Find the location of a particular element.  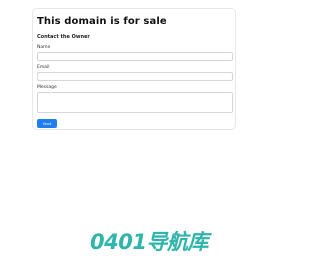

page-title: This domain is for sale is located at coordinates (102, 21).